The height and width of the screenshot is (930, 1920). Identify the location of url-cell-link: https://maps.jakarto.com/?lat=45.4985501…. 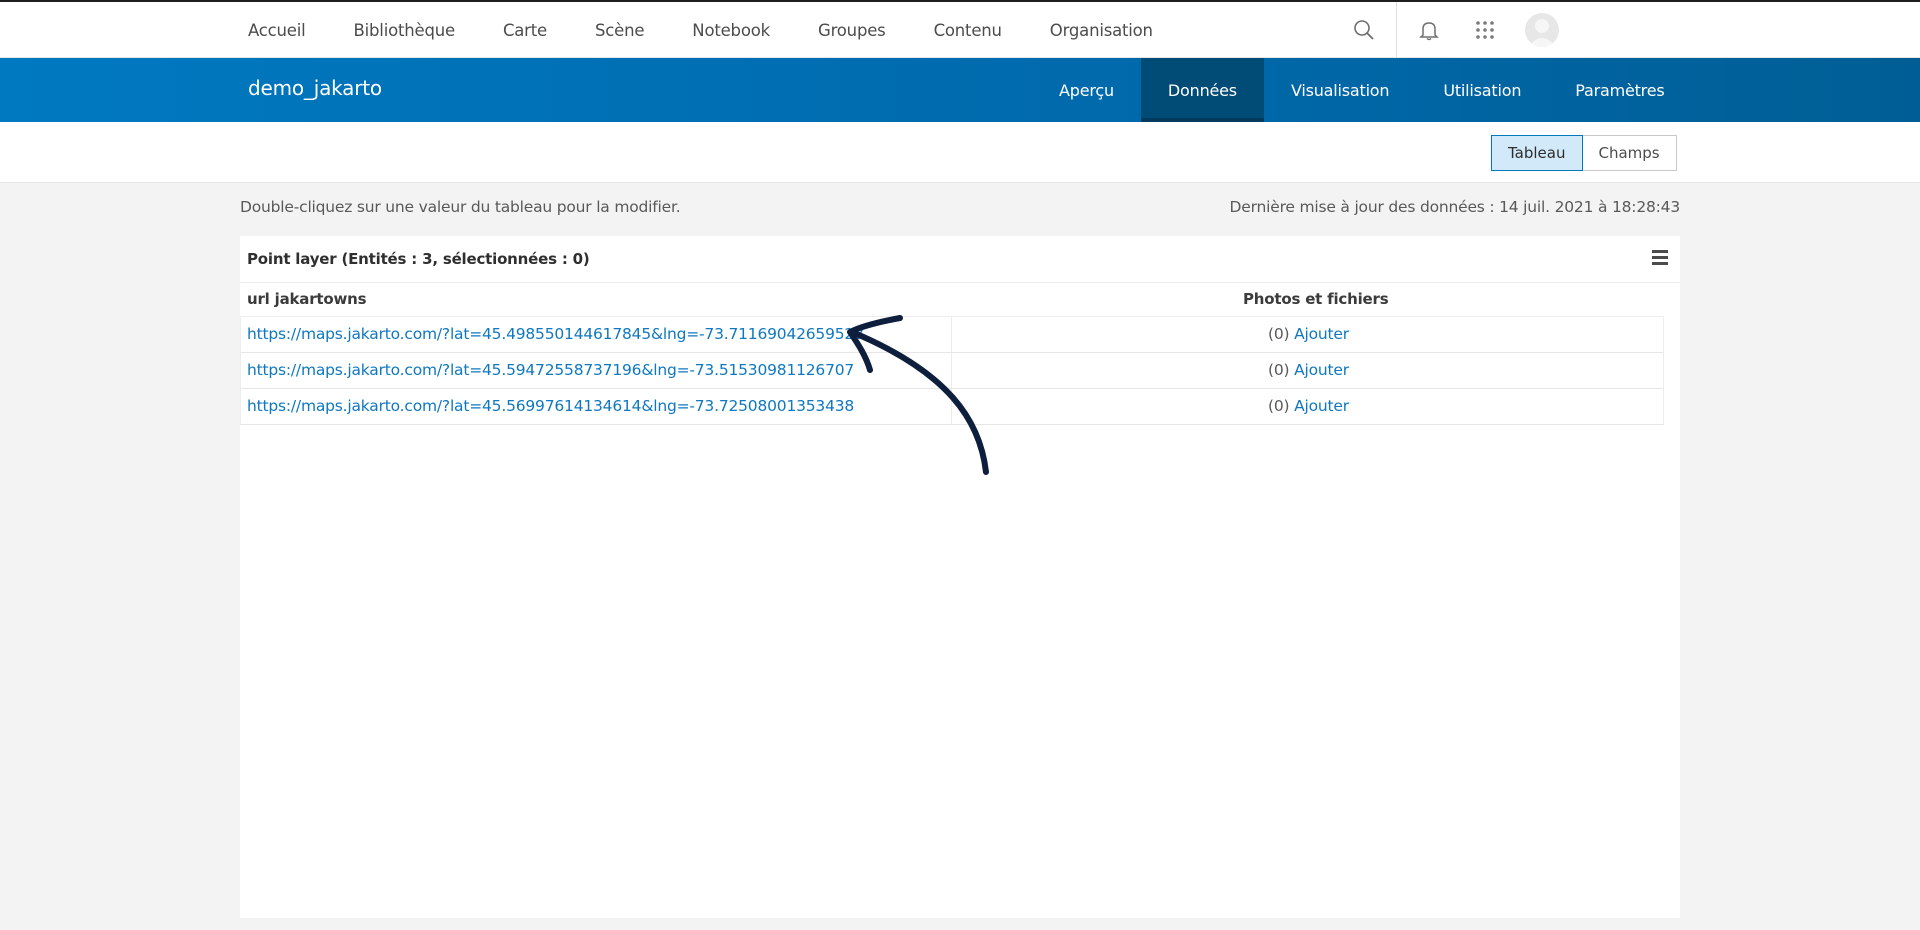
(555, 334).